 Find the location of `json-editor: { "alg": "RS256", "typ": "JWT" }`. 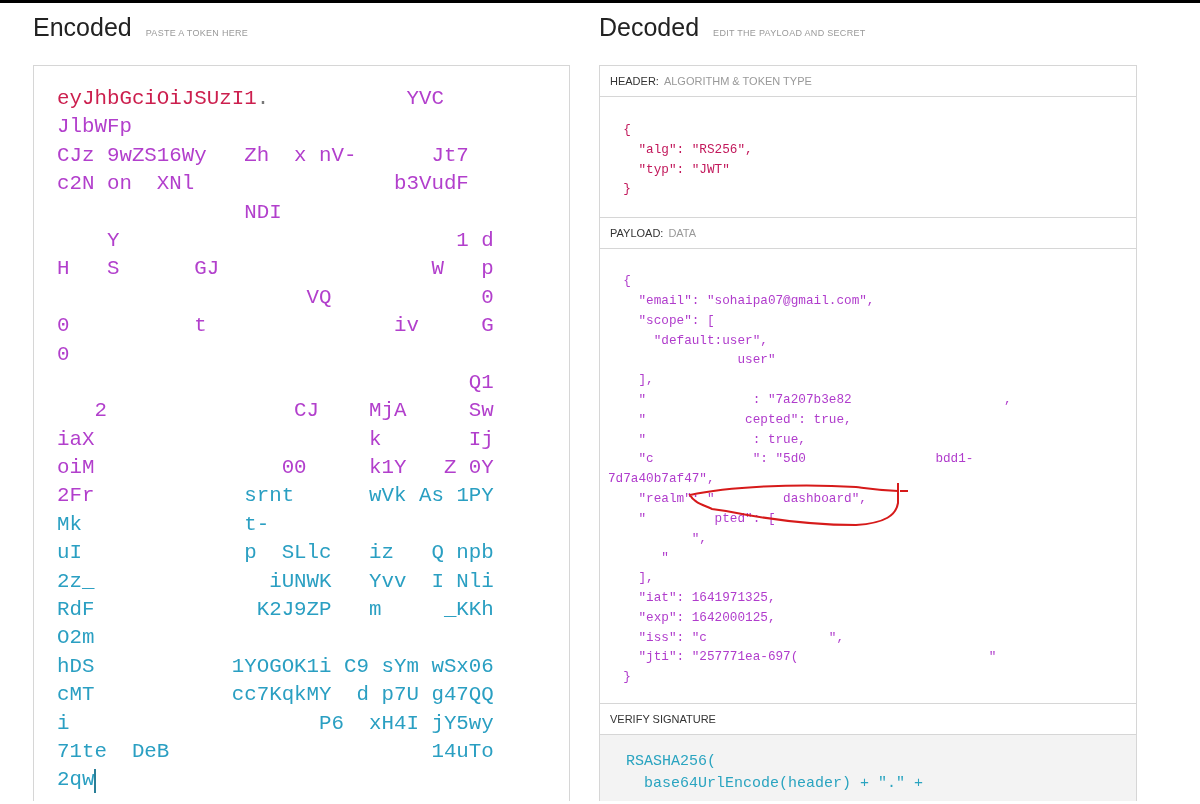

json-editor: { "alg": "RS256", "typ": "JWT" } is located at coordinates (868, 158).